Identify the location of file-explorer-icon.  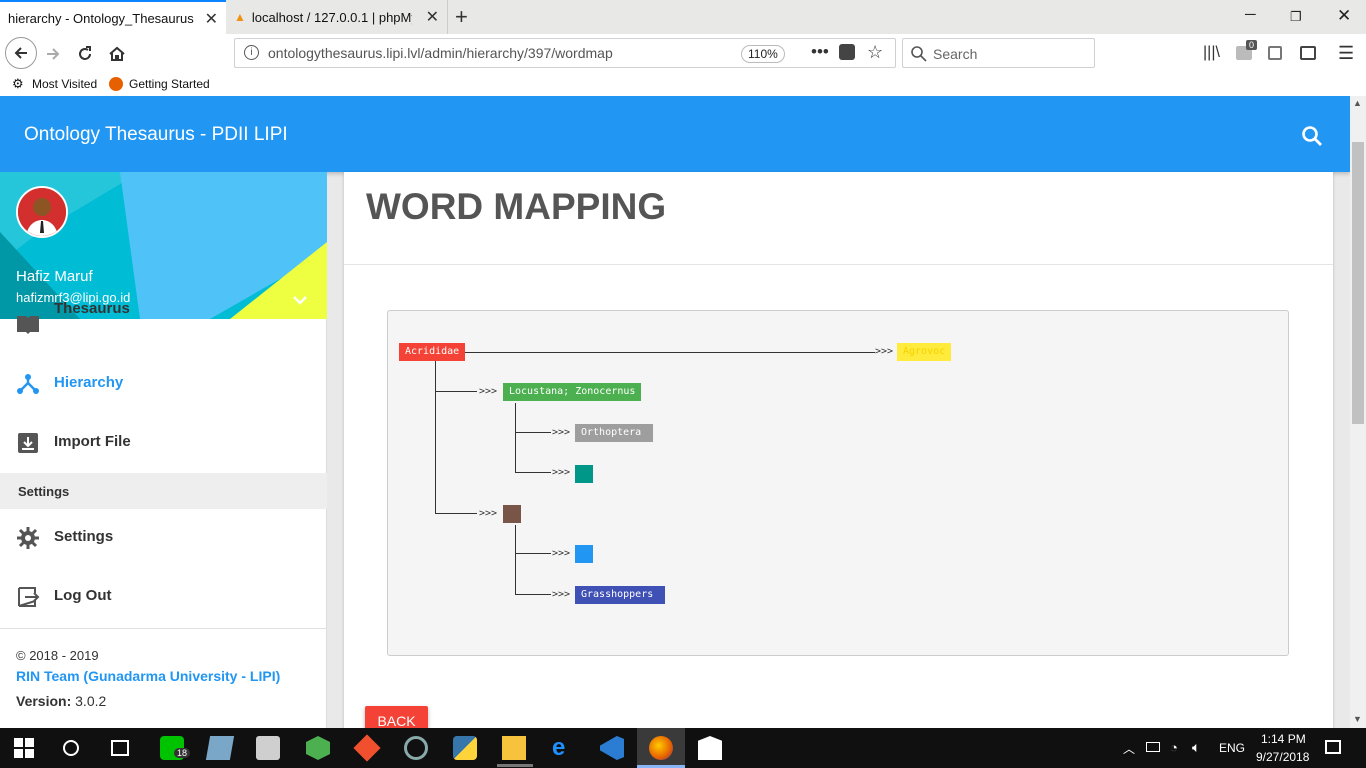
(514, 748).